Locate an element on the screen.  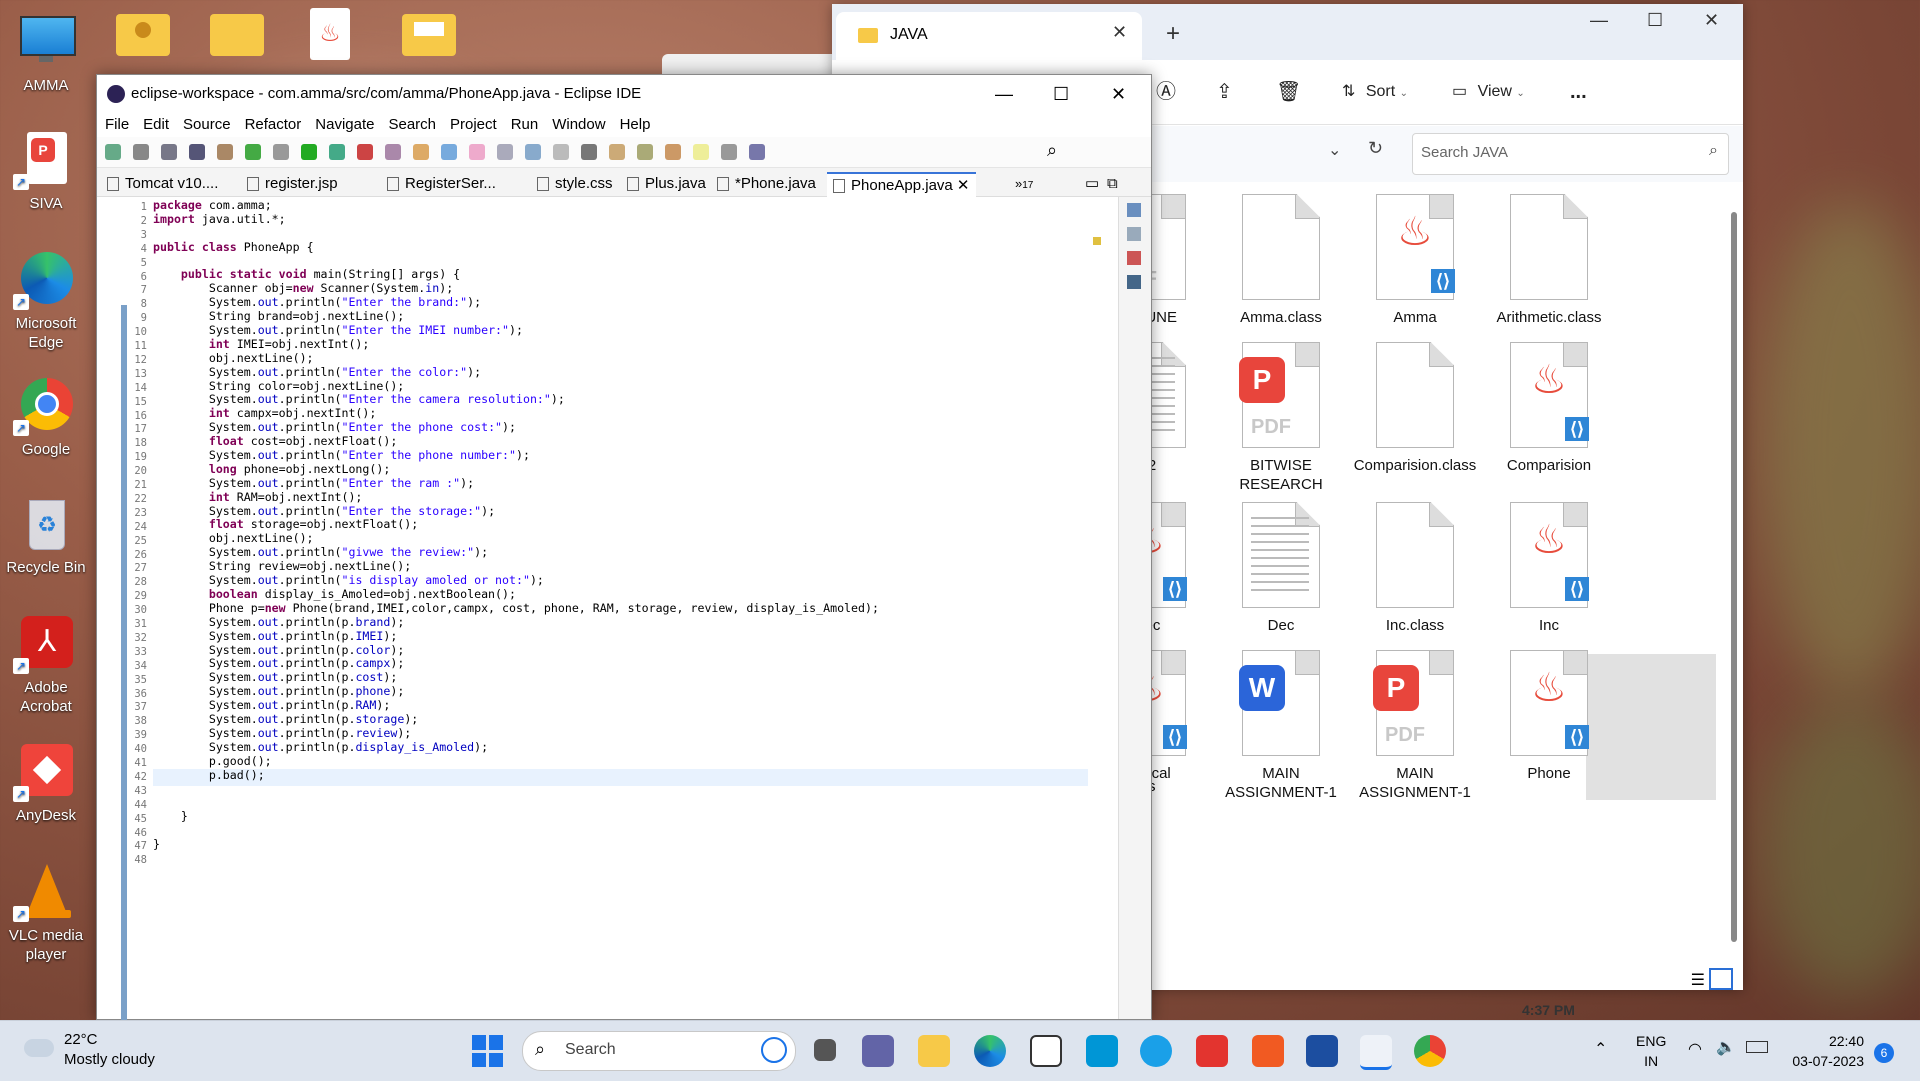
menu-source: Source is located at coordinates (207, 124).